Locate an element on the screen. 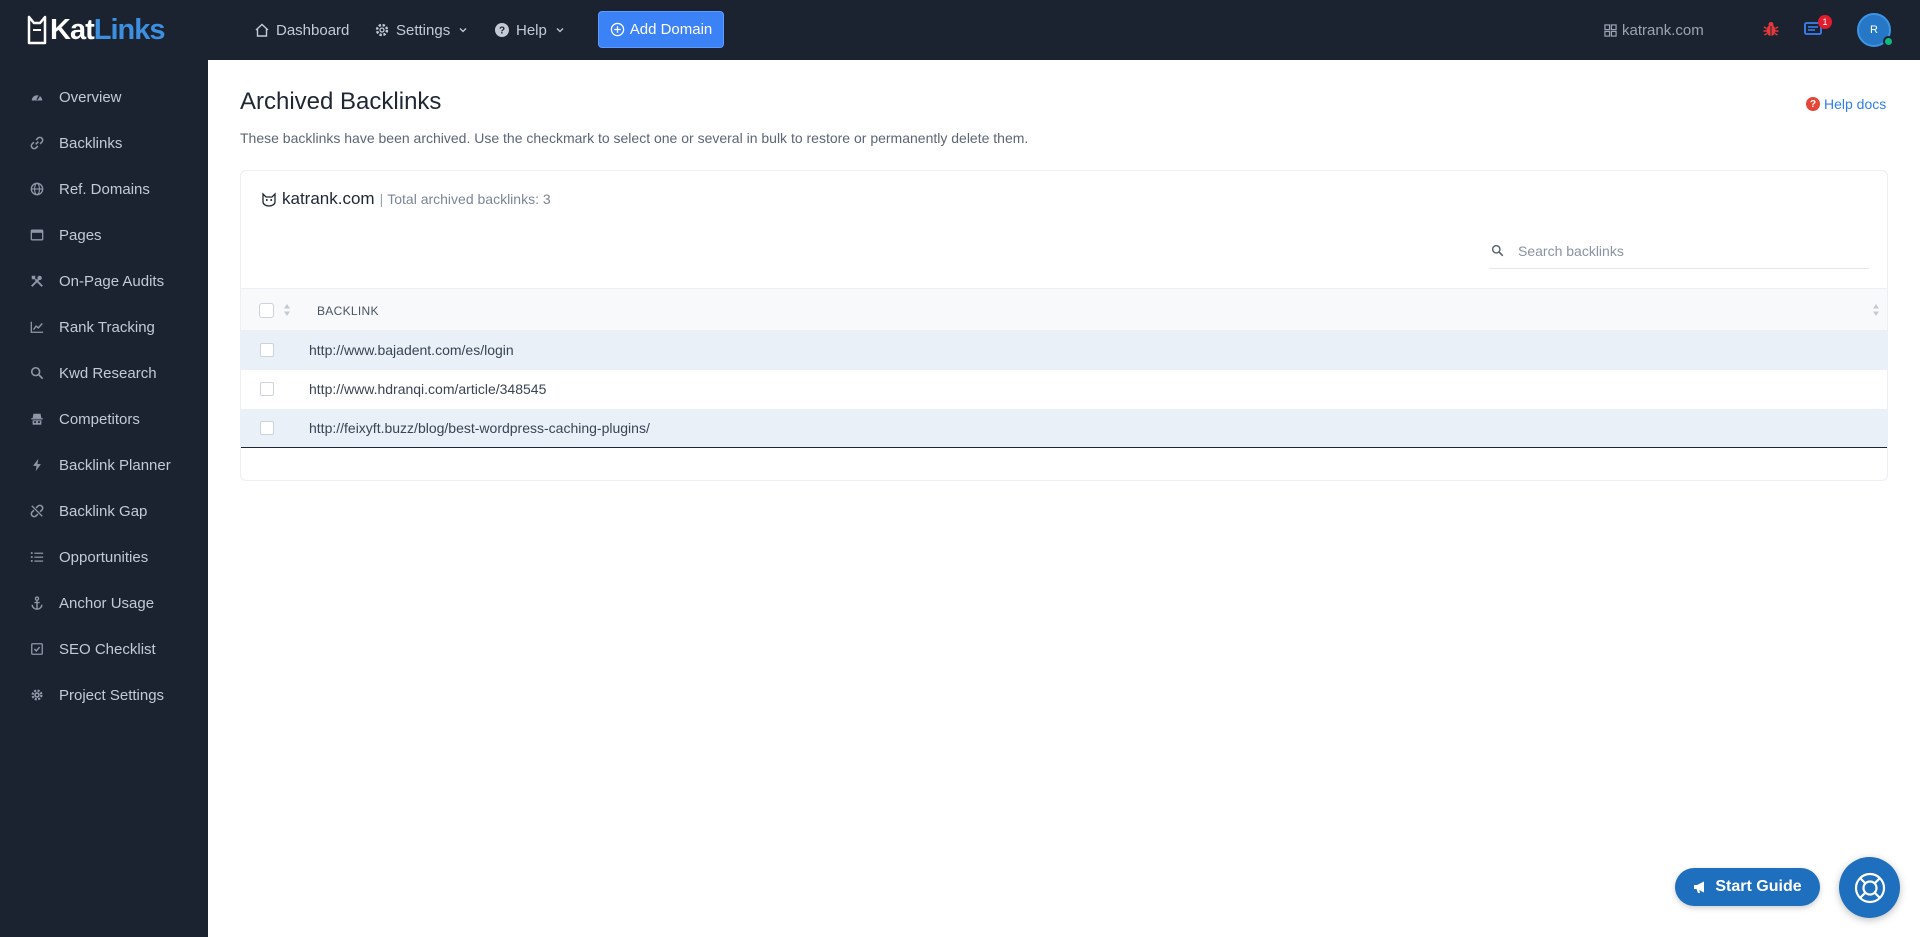  sidebar-item-label: Anchor Usage is located at coordinates (107, 603).